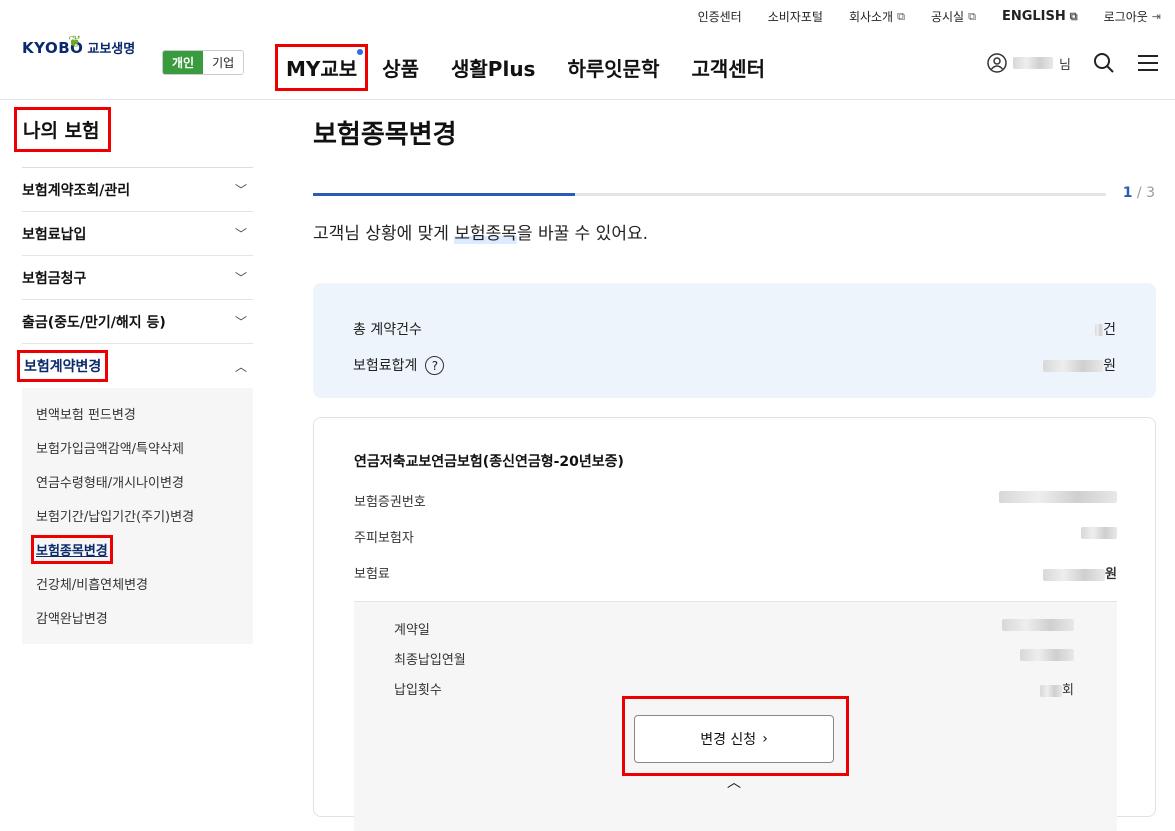 This screenshot has width=1175, height=831. What do you see at coordinates (1125, 17) in the screenshot?
I see `util-link-logout-label: 로그아웃` at bounding box center [1125, 17].